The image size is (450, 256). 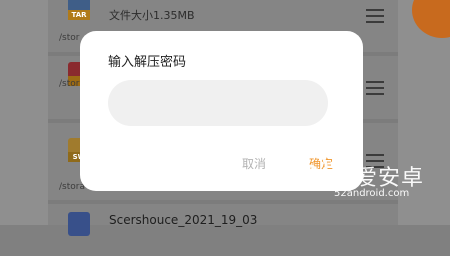 I want to click on tar-file-icon: TAR, so click(x=79, y=10).